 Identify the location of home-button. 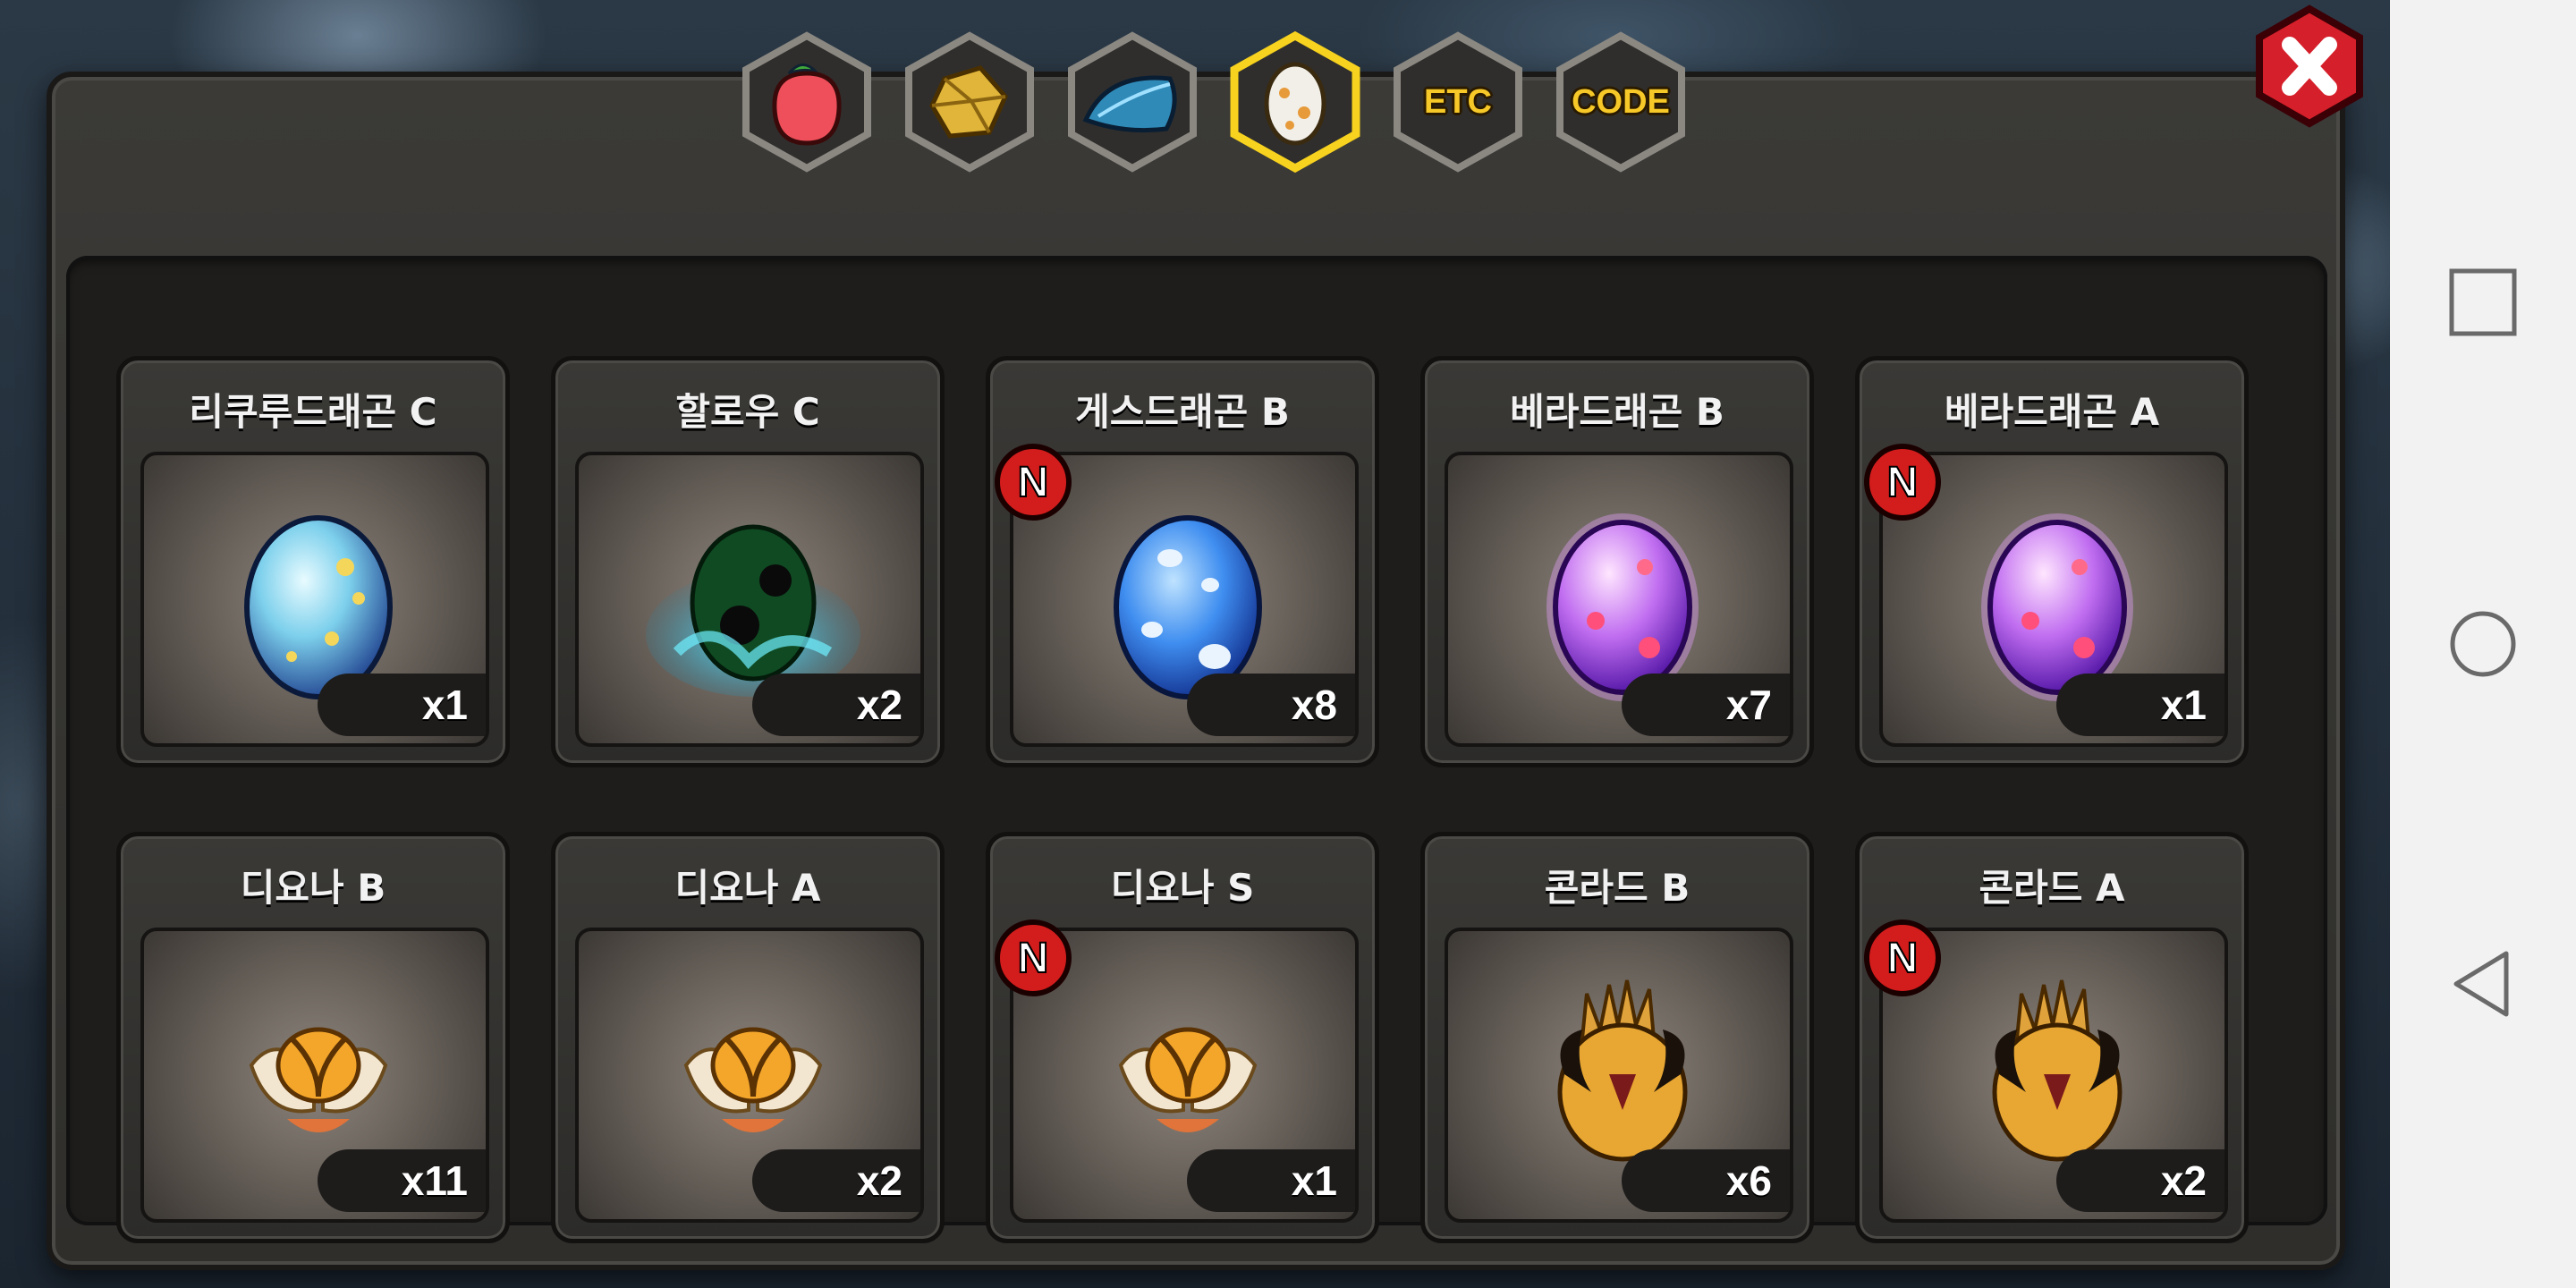
(2483, 644).